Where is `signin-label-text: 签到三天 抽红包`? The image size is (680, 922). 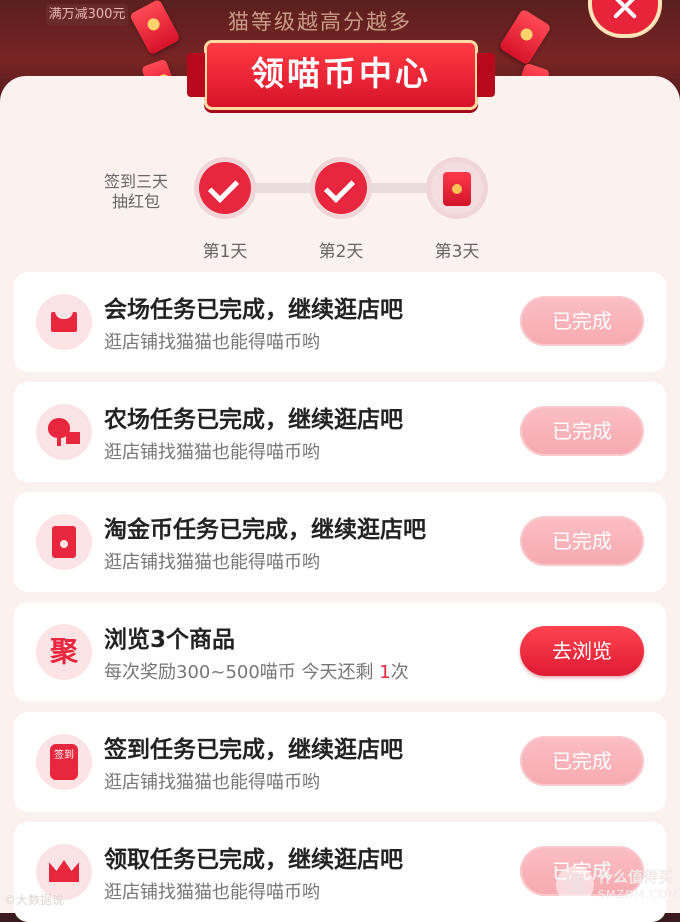
signin-label-text: 签到三天 抽红包 is located at coordinates (135, 191).